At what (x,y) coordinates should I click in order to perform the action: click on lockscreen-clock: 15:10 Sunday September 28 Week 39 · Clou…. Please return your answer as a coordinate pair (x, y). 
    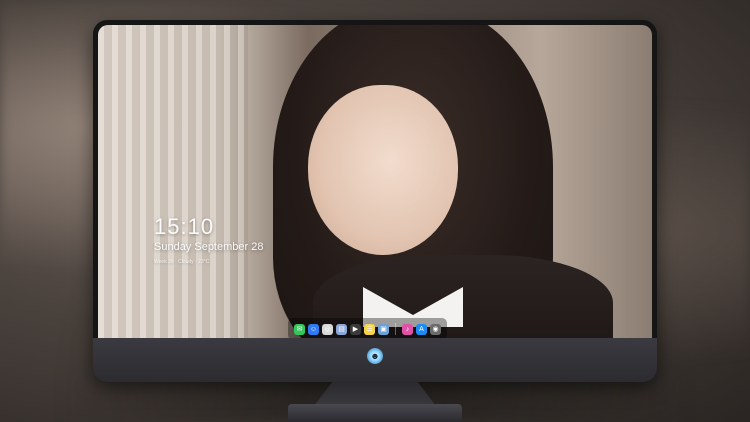
    Looking at the image, I should click on (209, 240).